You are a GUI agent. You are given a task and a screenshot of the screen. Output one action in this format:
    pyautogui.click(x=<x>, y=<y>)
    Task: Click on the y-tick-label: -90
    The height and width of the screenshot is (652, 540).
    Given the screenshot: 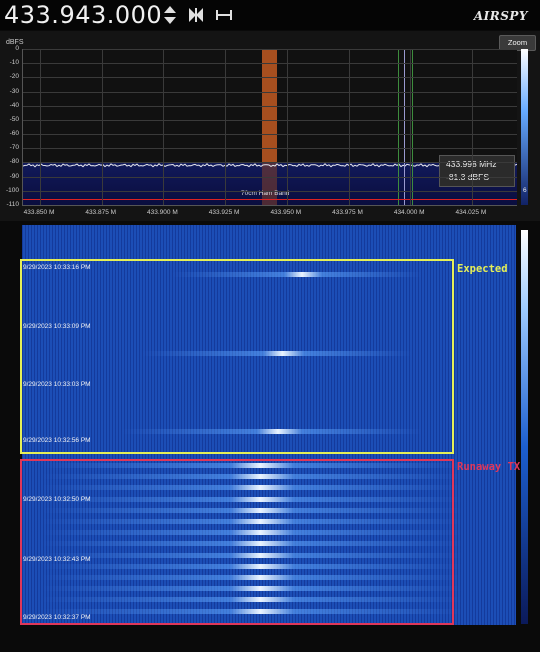 What is the action you would take?
    pyautogui.click(x=14, y=176)
    